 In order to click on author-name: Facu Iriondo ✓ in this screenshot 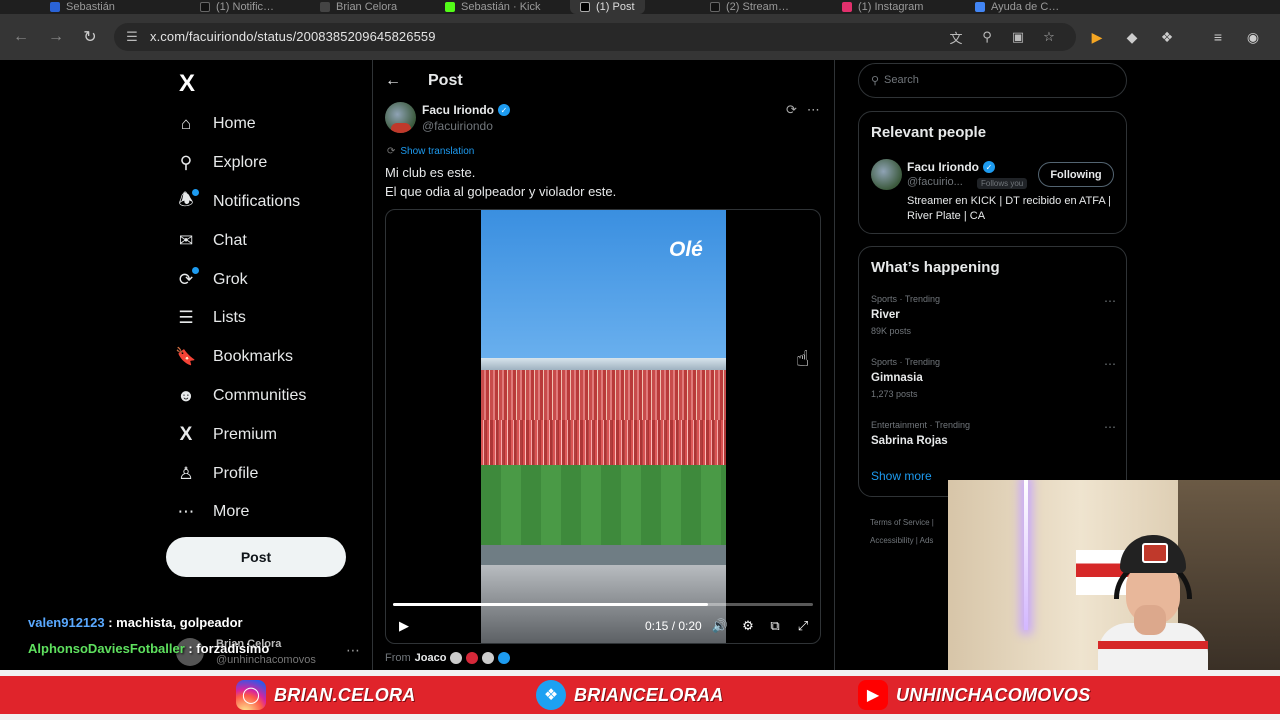, I will do `click(466, 110)`.